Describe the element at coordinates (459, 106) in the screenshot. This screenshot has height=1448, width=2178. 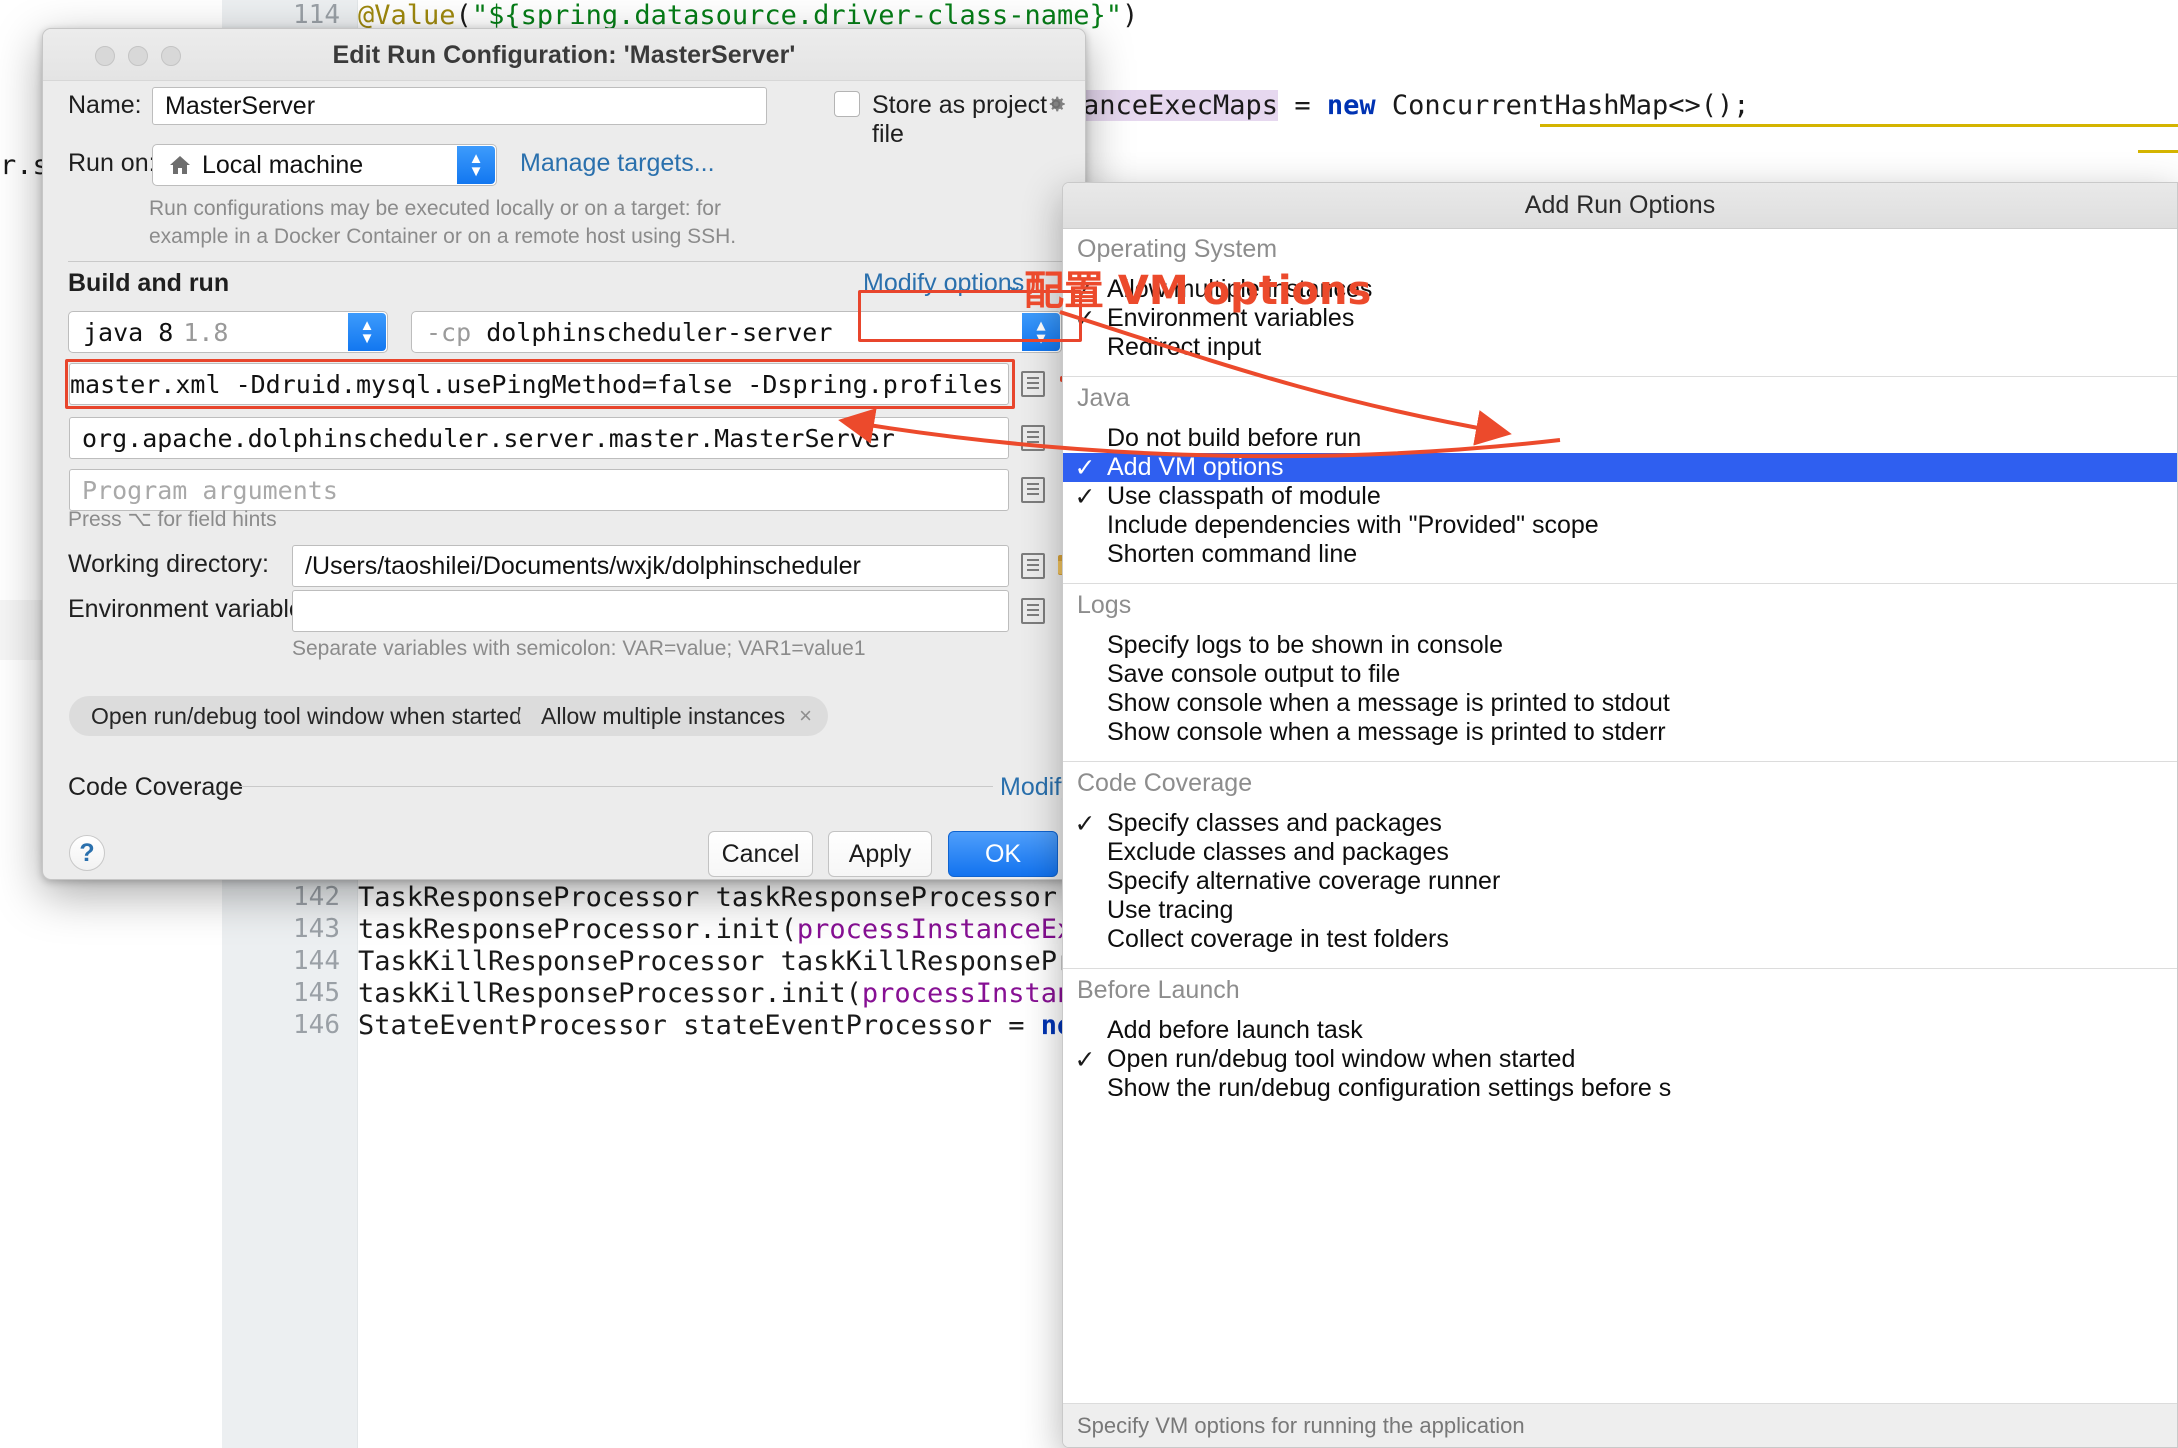
I see `name-input: MasterServer` at that location.